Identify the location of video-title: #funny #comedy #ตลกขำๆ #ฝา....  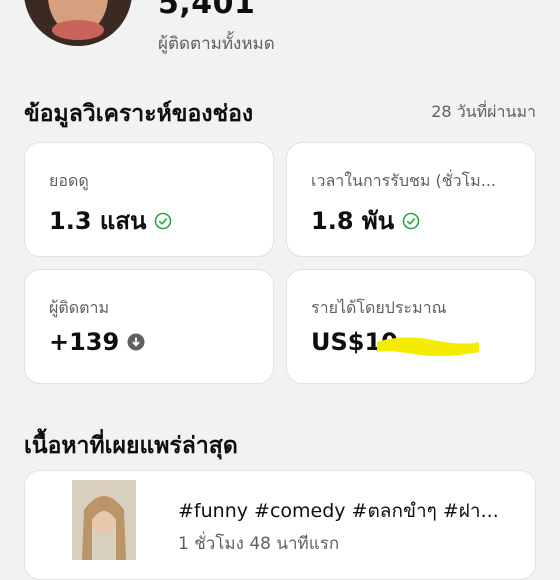
(348, 511).